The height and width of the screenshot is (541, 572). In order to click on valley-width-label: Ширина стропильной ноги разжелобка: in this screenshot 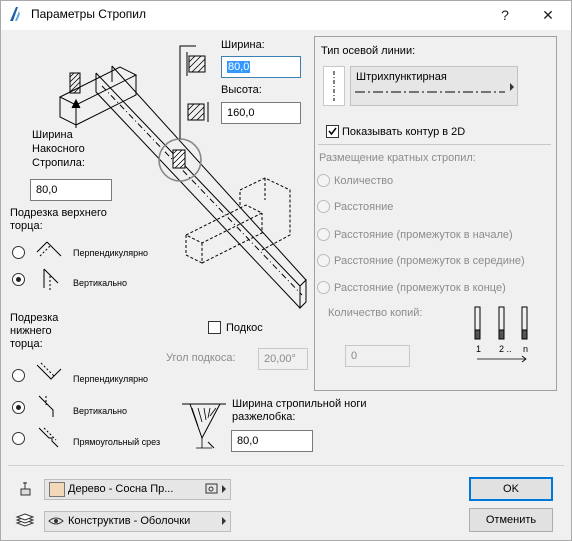, I will do `click(299, 410)`.